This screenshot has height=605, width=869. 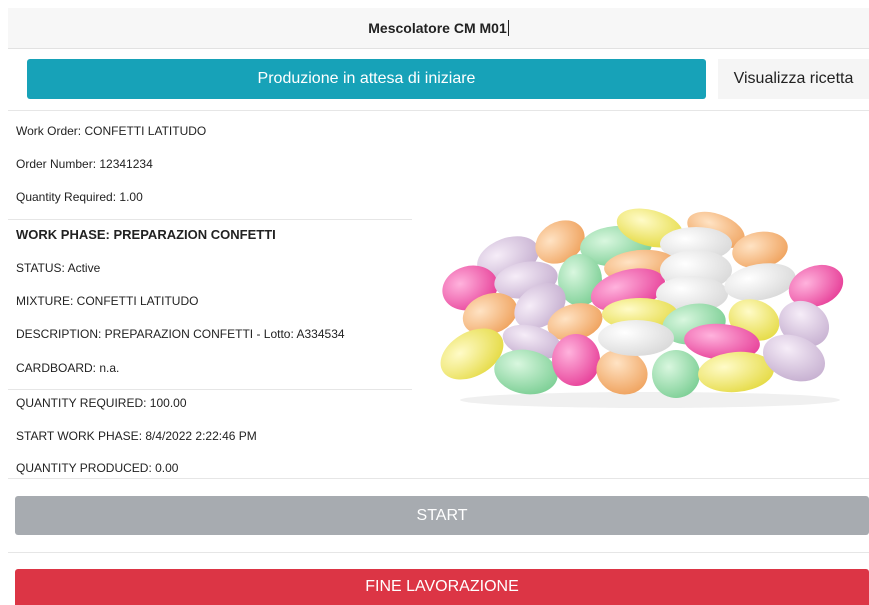 What do you see at coordinates (97, 468) in the screenshot?
I see `quantity-produced-text: QUANTITY PRODUCED: 0.00` at bounding box center [97, 468].